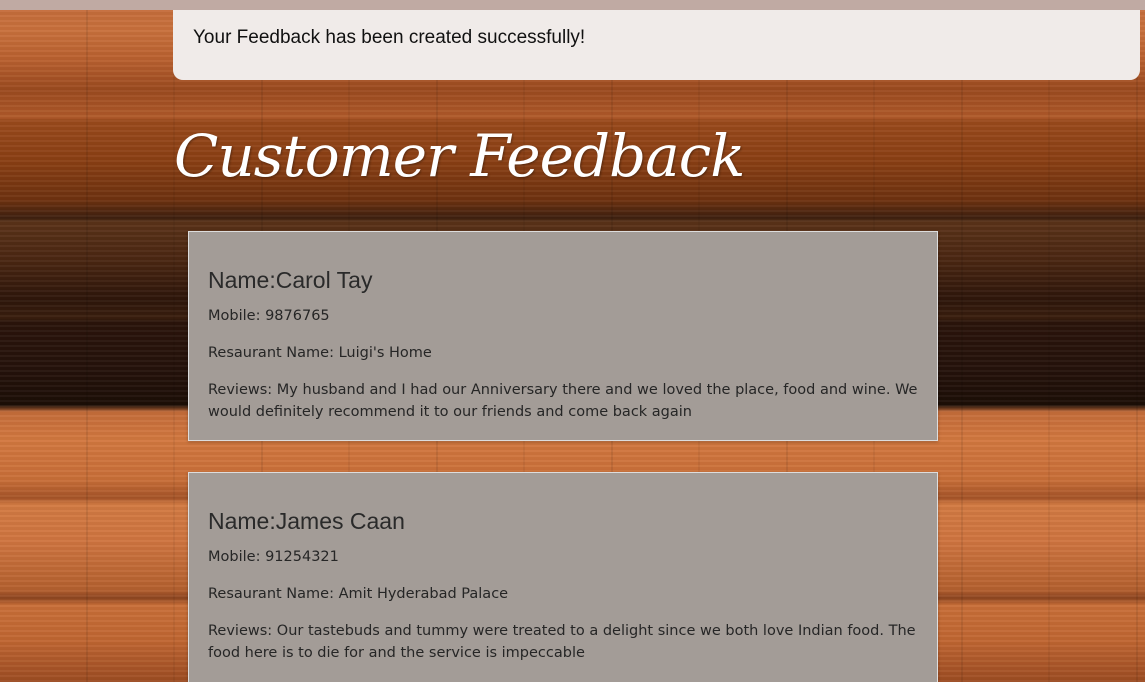 The height and width of the screenshot is (682, 1145). What do you see at coordinates (297, 316) in the screenshot?
I see `mobile-value: 9876765` at bounding box center [297, 316].